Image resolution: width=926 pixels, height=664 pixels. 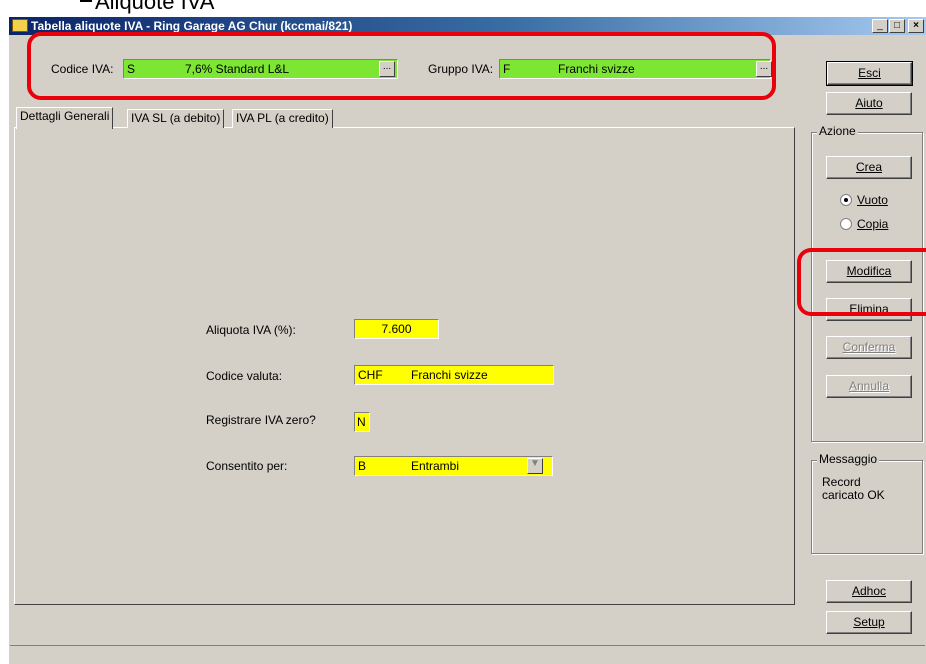 I want to click on tab-label: IVA PL (a credito), so click(x=282, y=118).